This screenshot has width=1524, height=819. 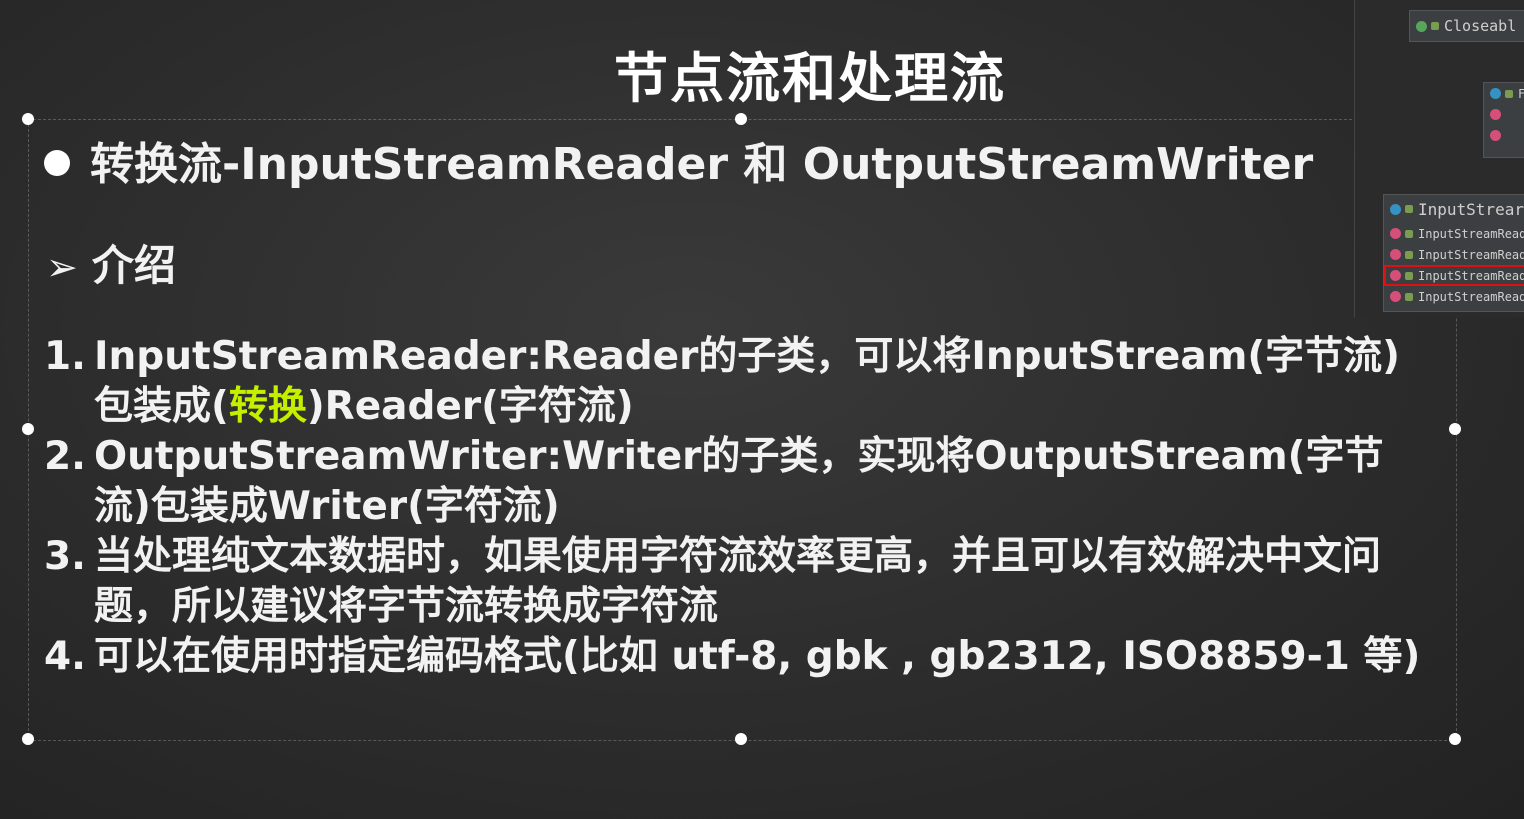 I want to click on resize-handle-middle-left, so click(x=28, y=429).